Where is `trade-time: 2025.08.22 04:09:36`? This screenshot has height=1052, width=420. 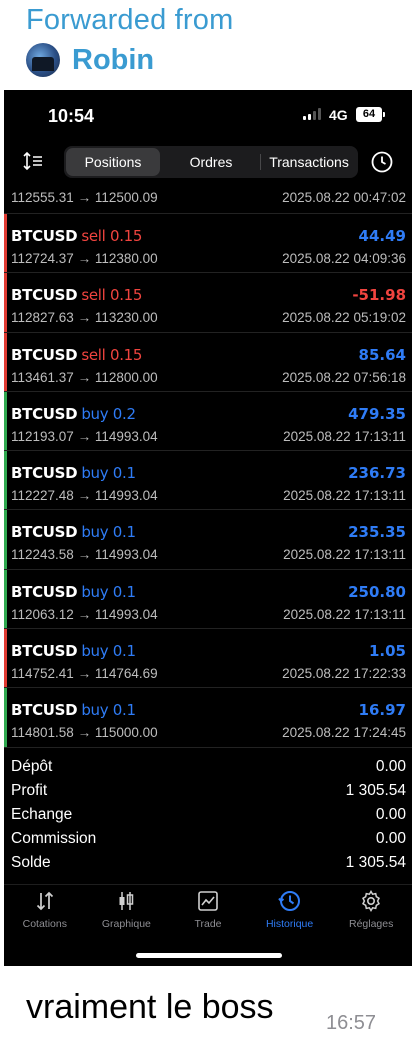 trade-time: 2025.08.22 04:09:36 is located at coordinates (344, 258).